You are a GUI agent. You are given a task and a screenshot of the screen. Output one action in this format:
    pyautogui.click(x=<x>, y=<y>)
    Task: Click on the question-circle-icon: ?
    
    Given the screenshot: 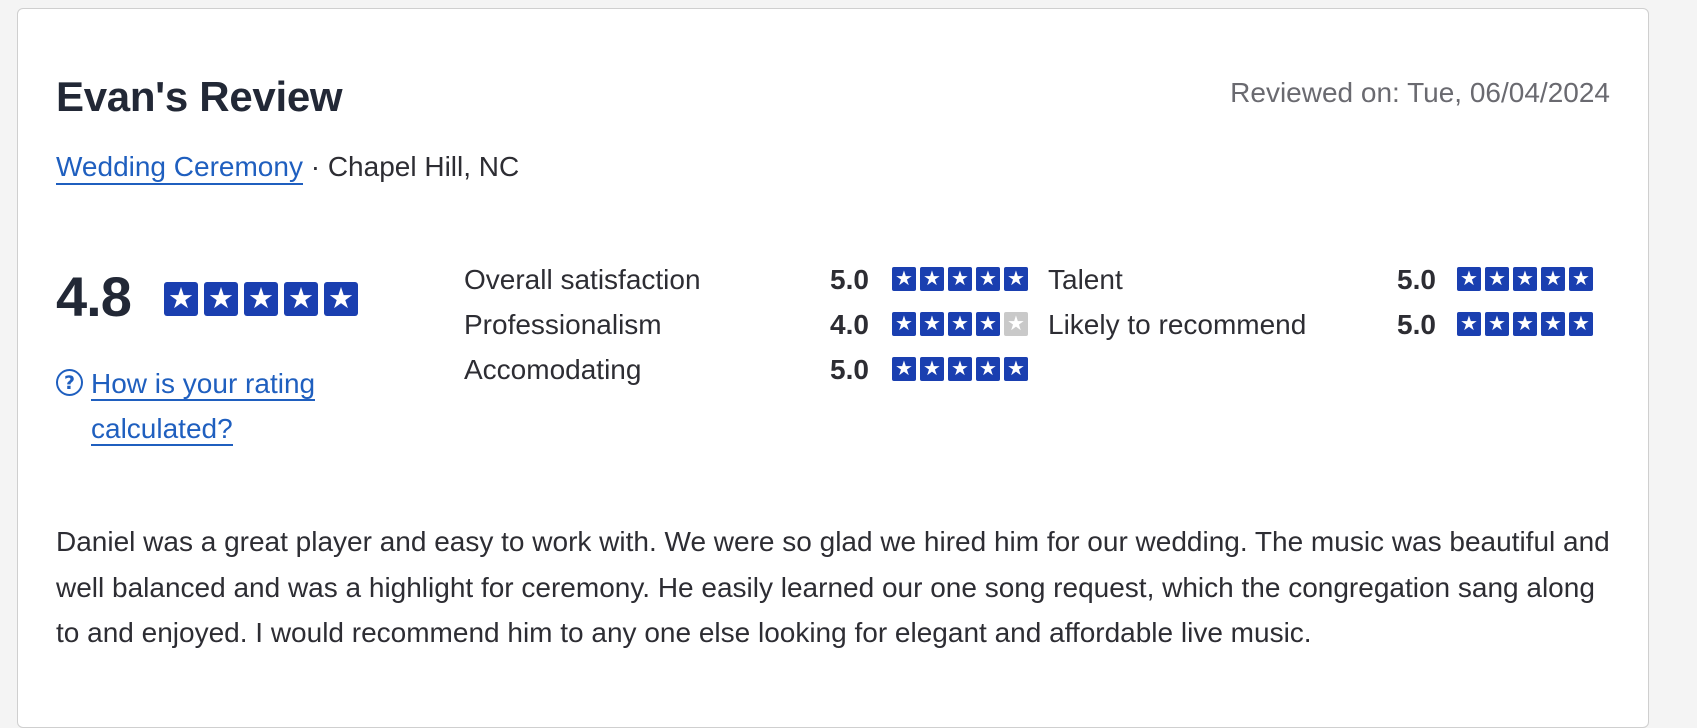 What is the action you would take?
    pyautogui.click(x=69, y=382)
    